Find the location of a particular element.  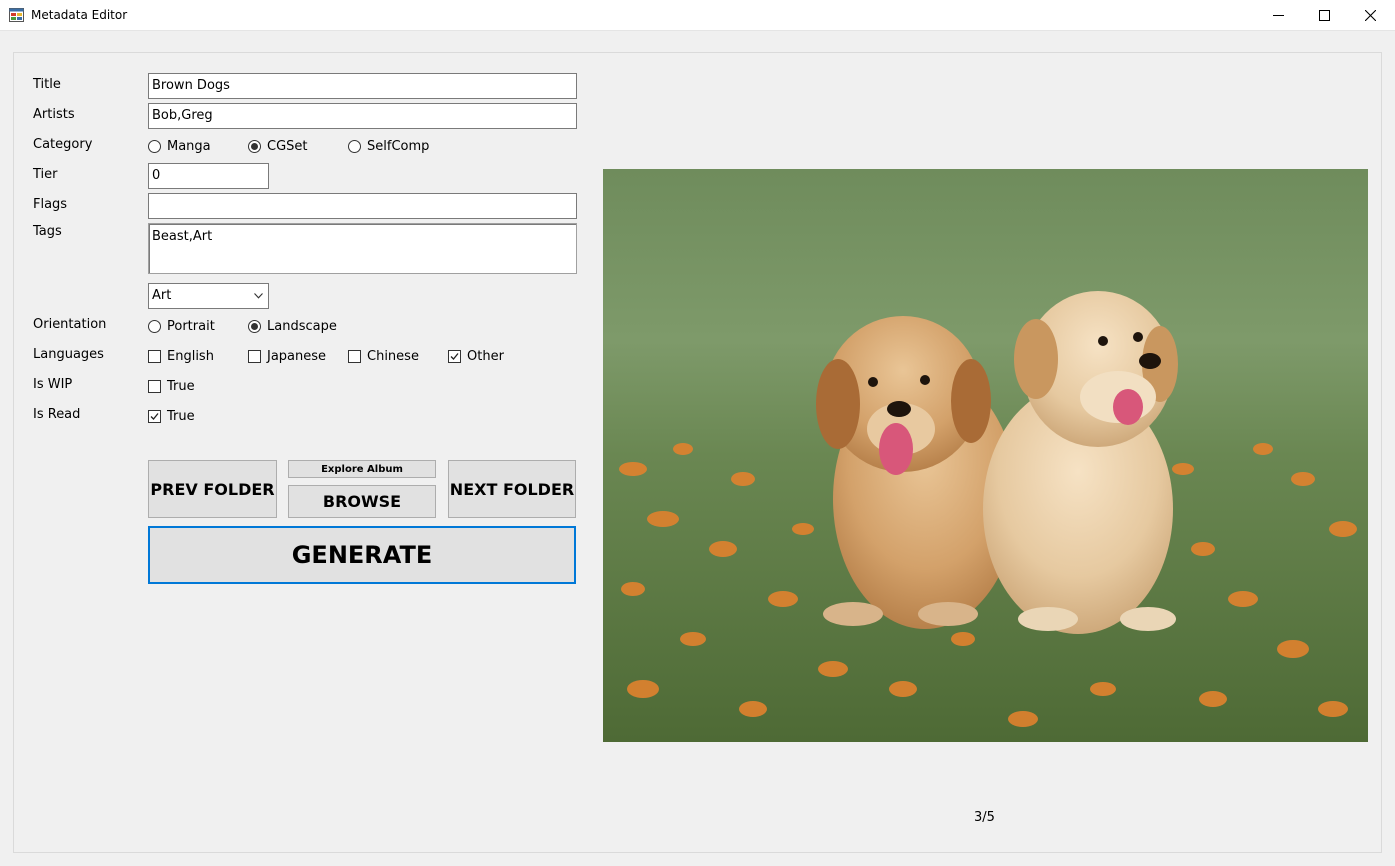

flags-input is located at coordinates (362, 206).